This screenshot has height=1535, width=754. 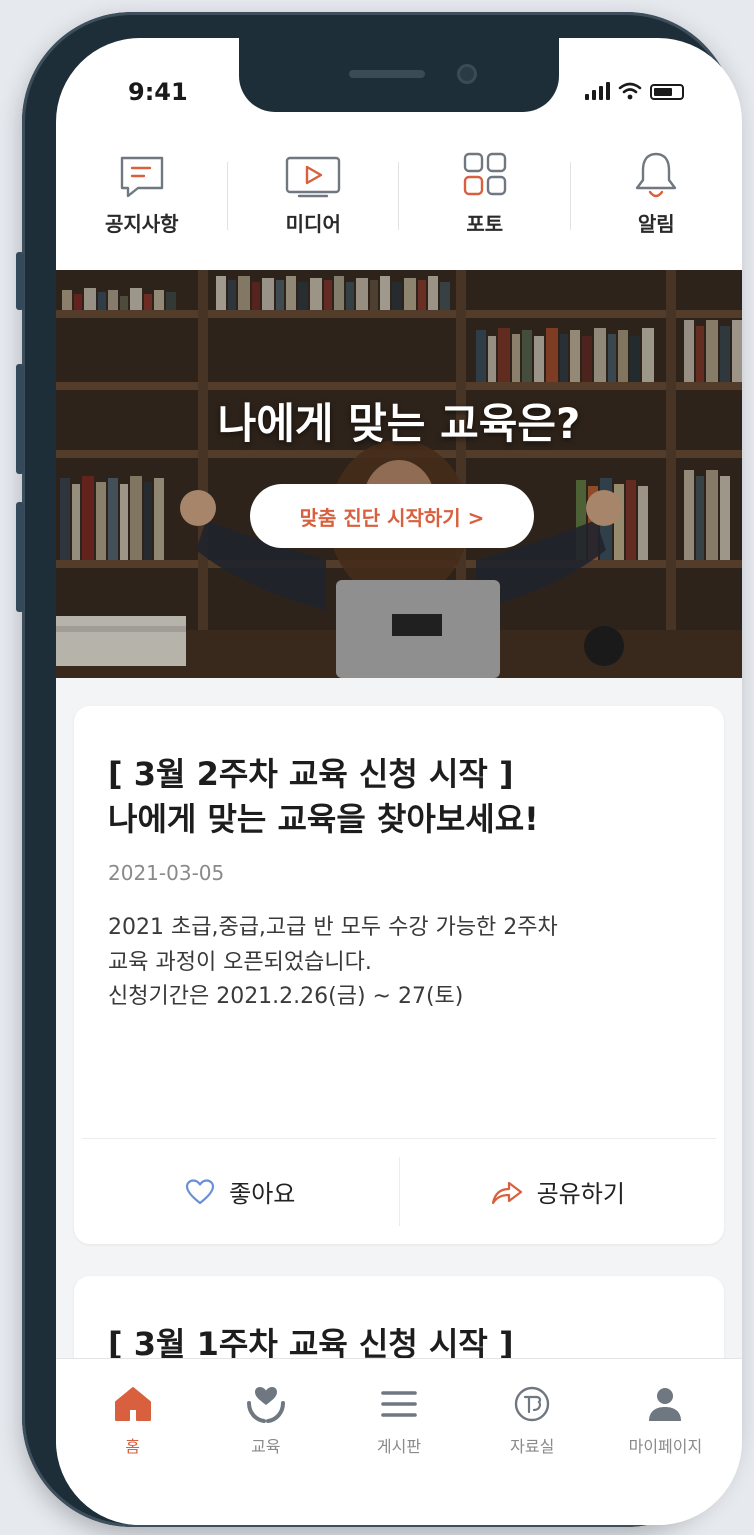 What do you see at coordinates (387, 74) in the screenshot?
I see `speaker` at bounding box center [387, 74].